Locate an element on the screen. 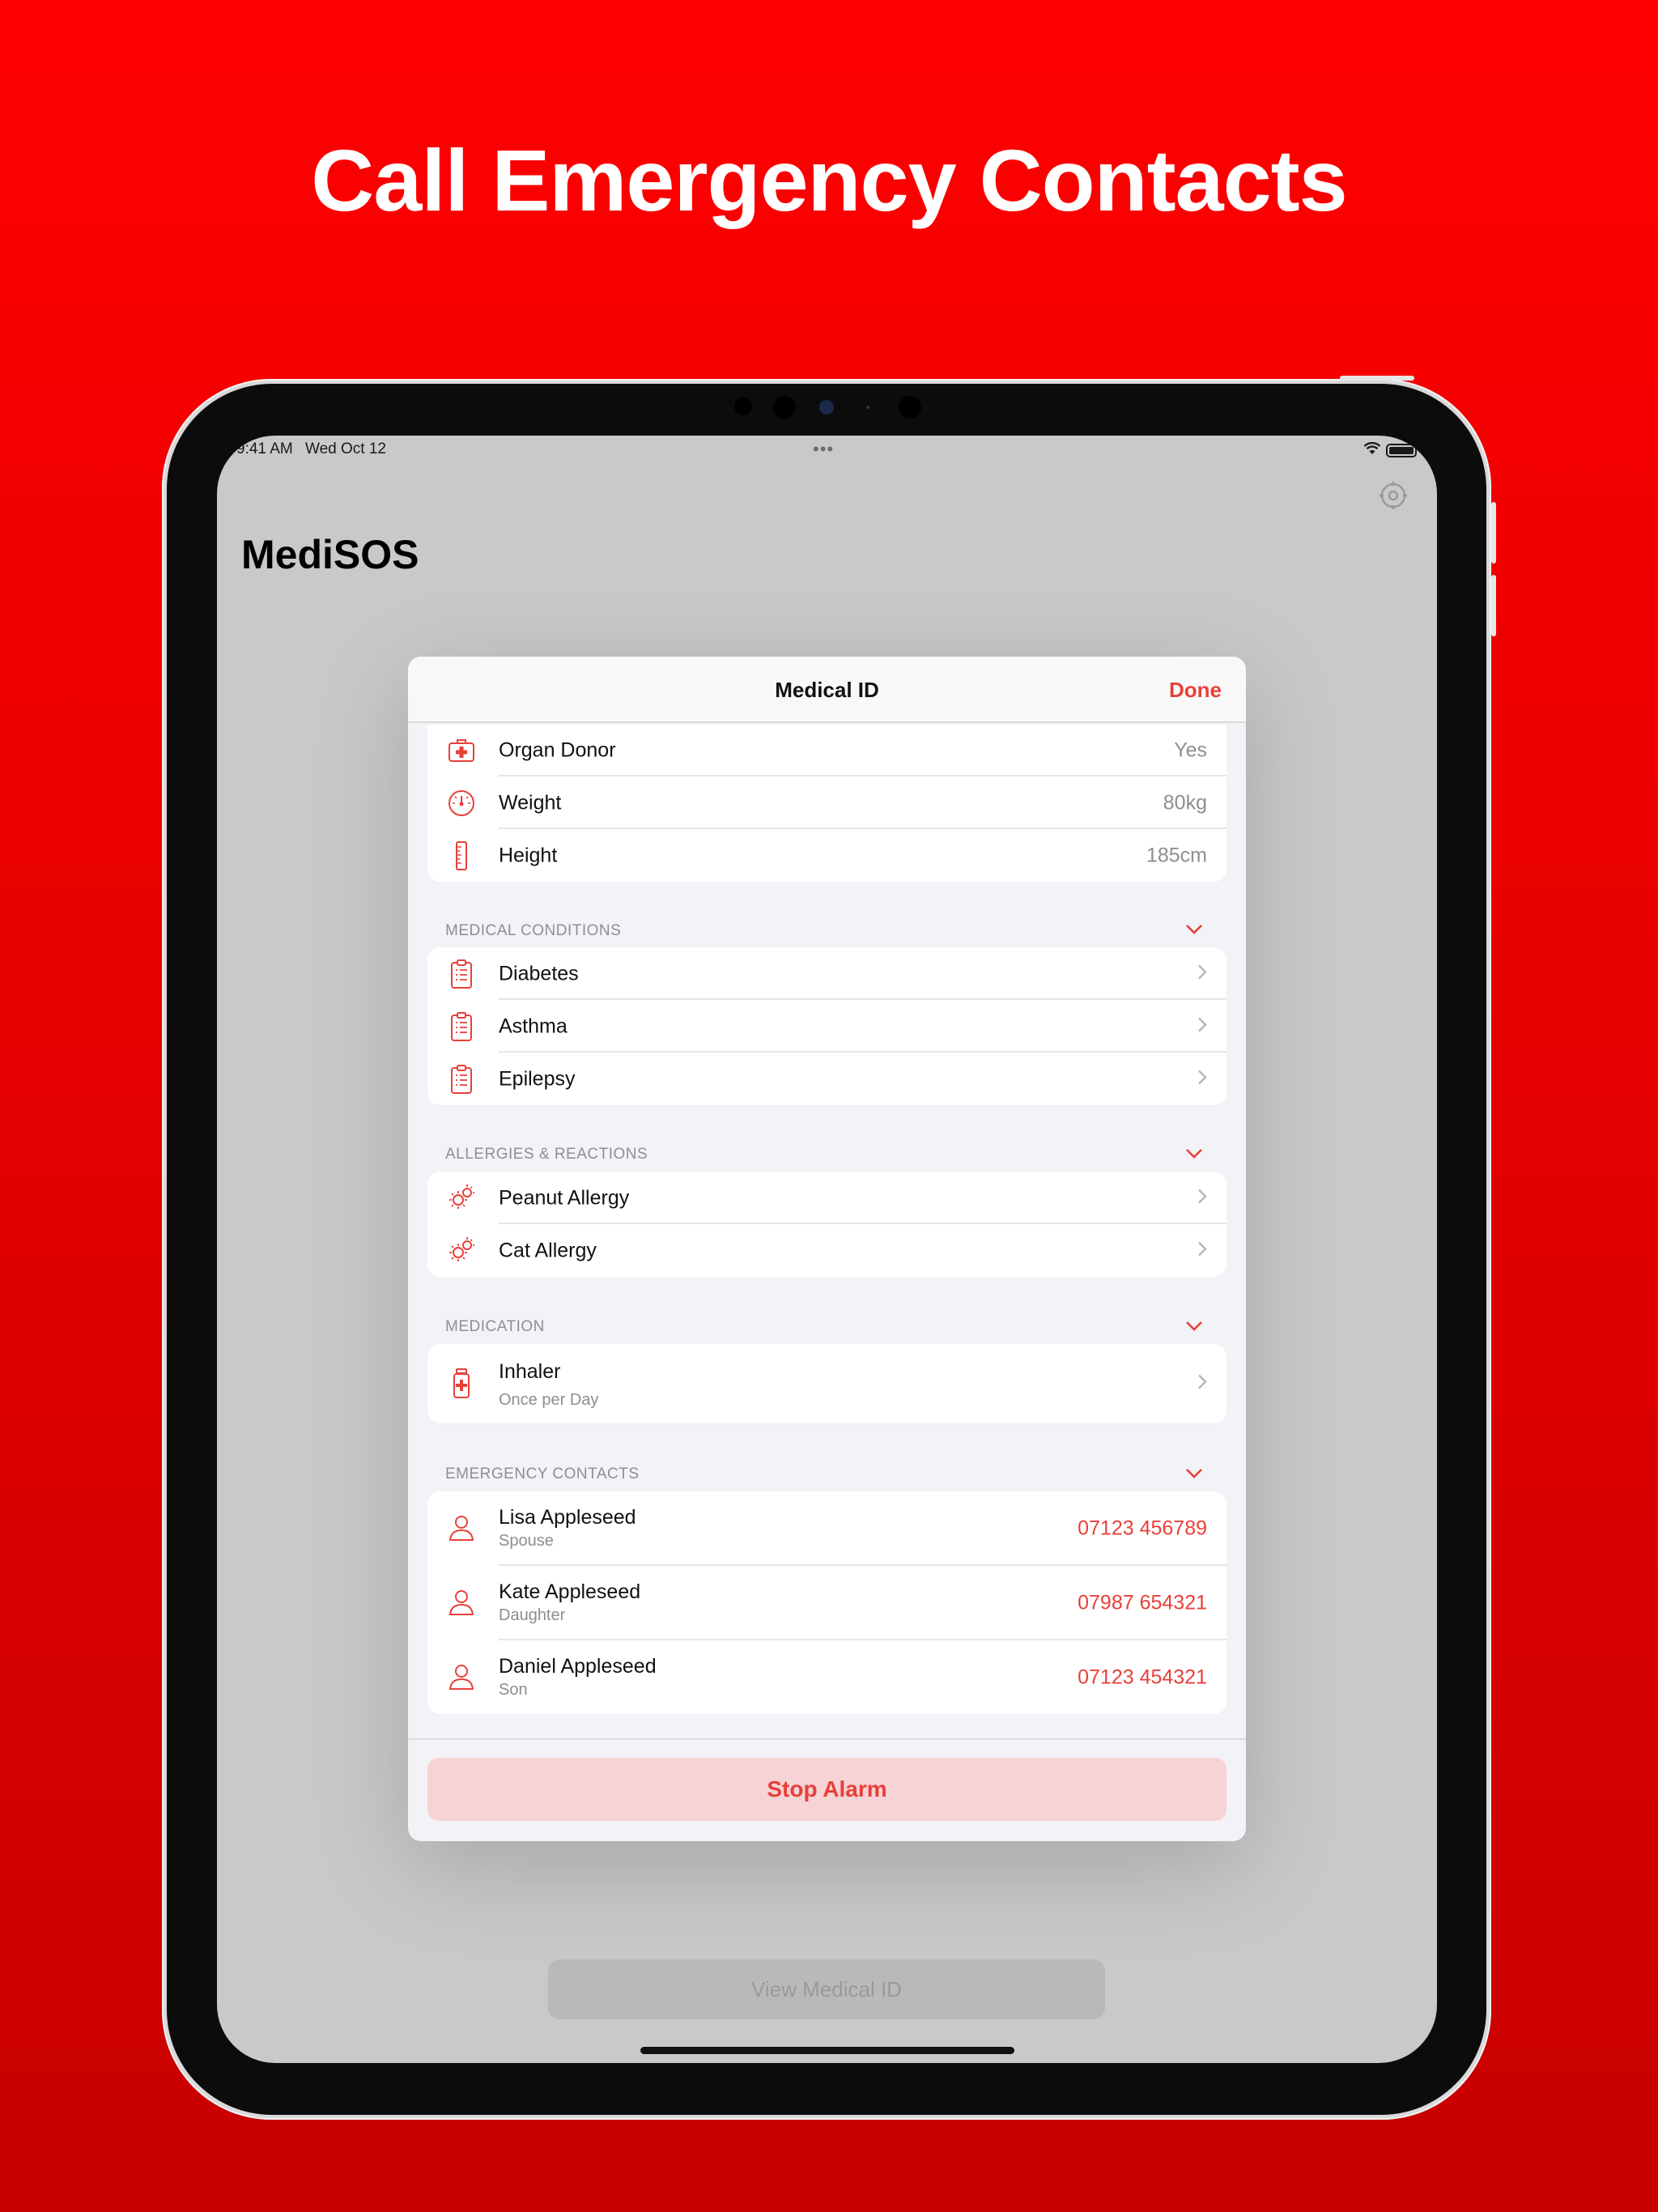 The image size is (1658, 2212). first-aid-kit-icon is located at coordinates (461, 751).